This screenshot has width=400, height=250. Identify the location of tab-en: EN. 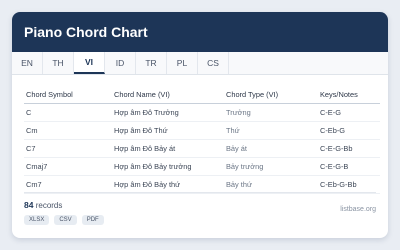
(27, 63).